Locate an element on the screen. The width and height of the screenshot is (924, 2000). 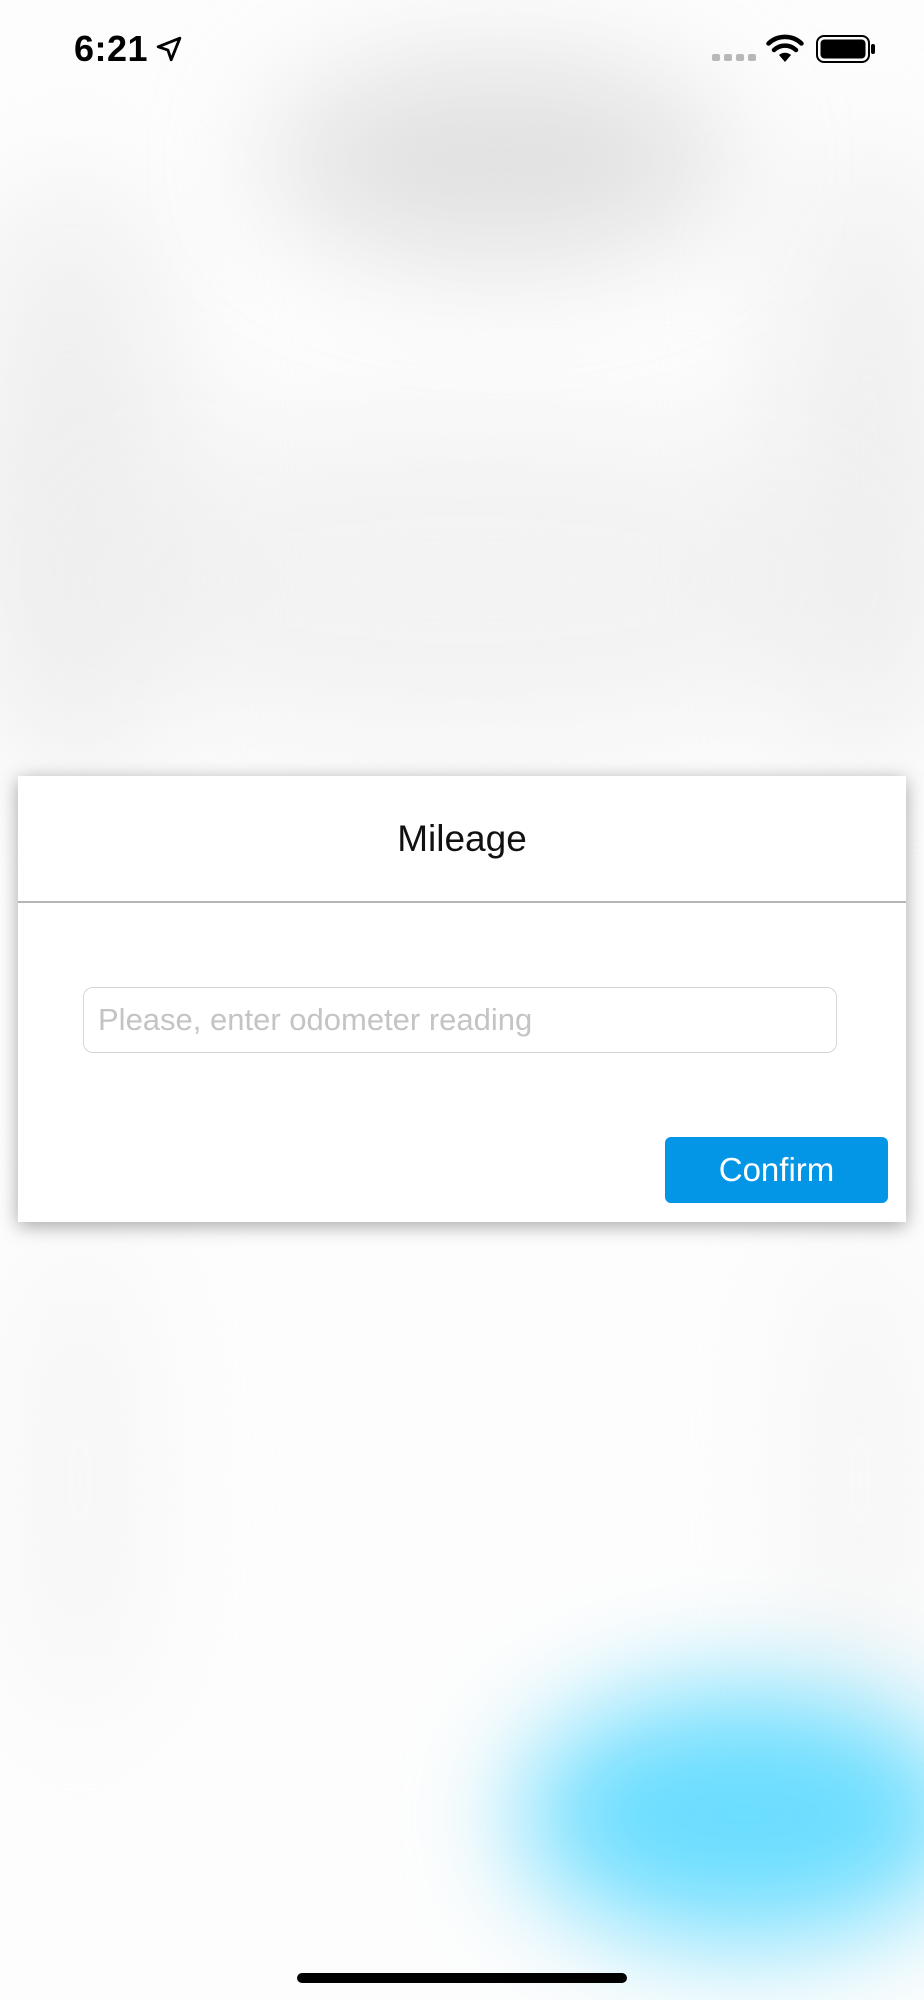
odometer-reading-input is located at coordinates (460, 1020).